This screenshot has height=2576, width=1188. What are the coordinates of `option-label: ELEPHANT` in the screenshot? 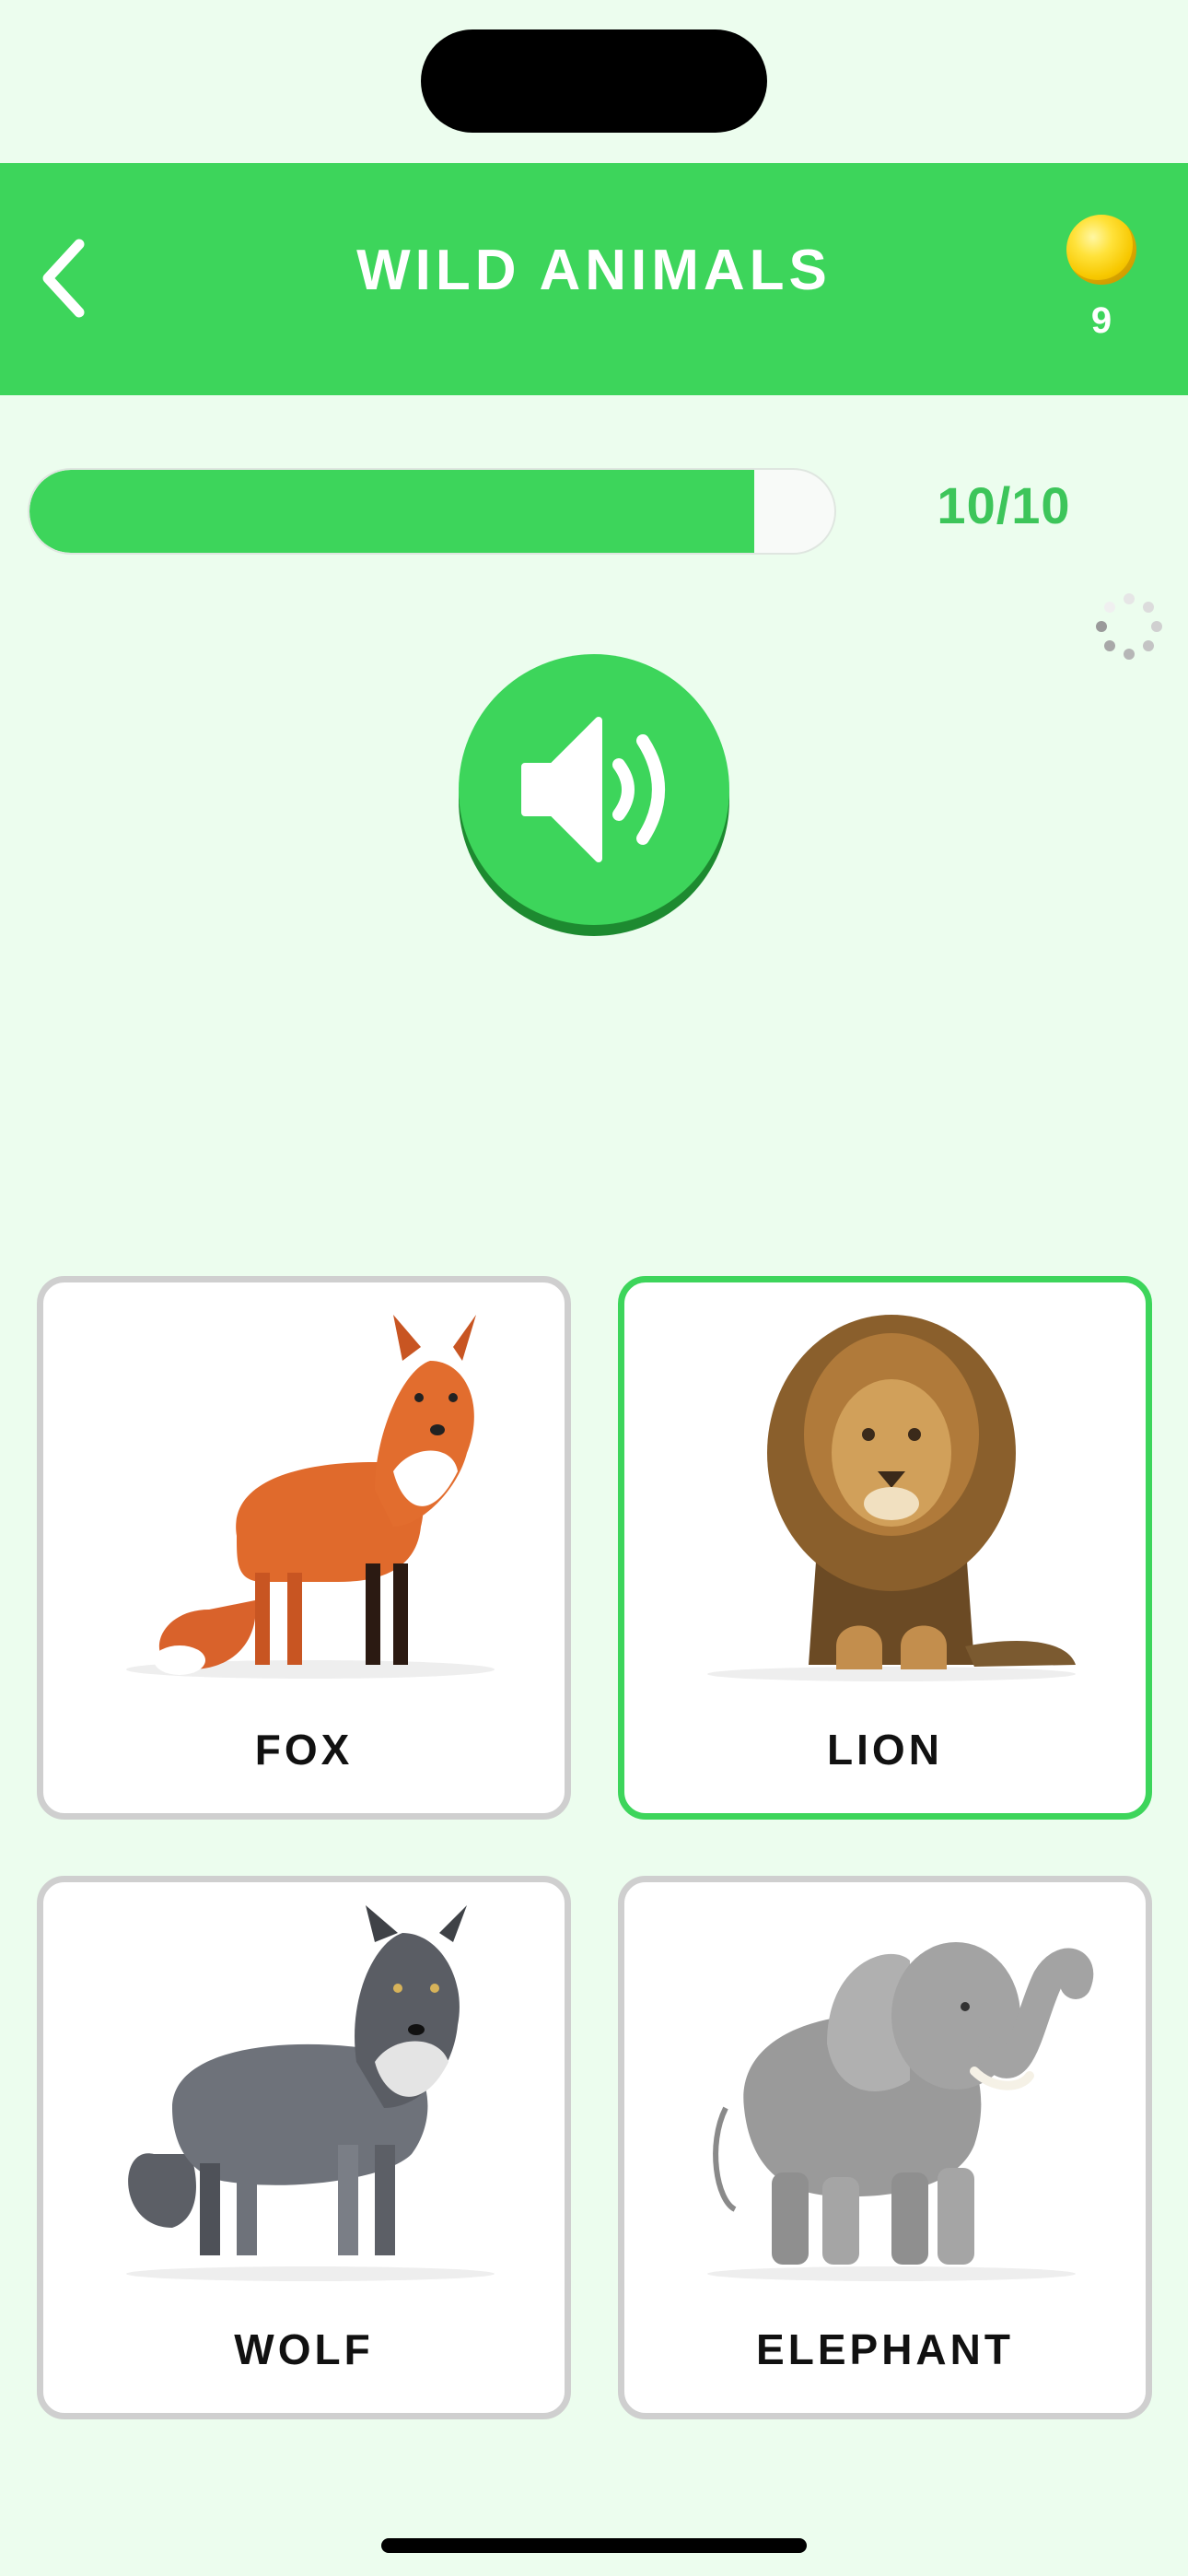 It's located at (885, 2349).